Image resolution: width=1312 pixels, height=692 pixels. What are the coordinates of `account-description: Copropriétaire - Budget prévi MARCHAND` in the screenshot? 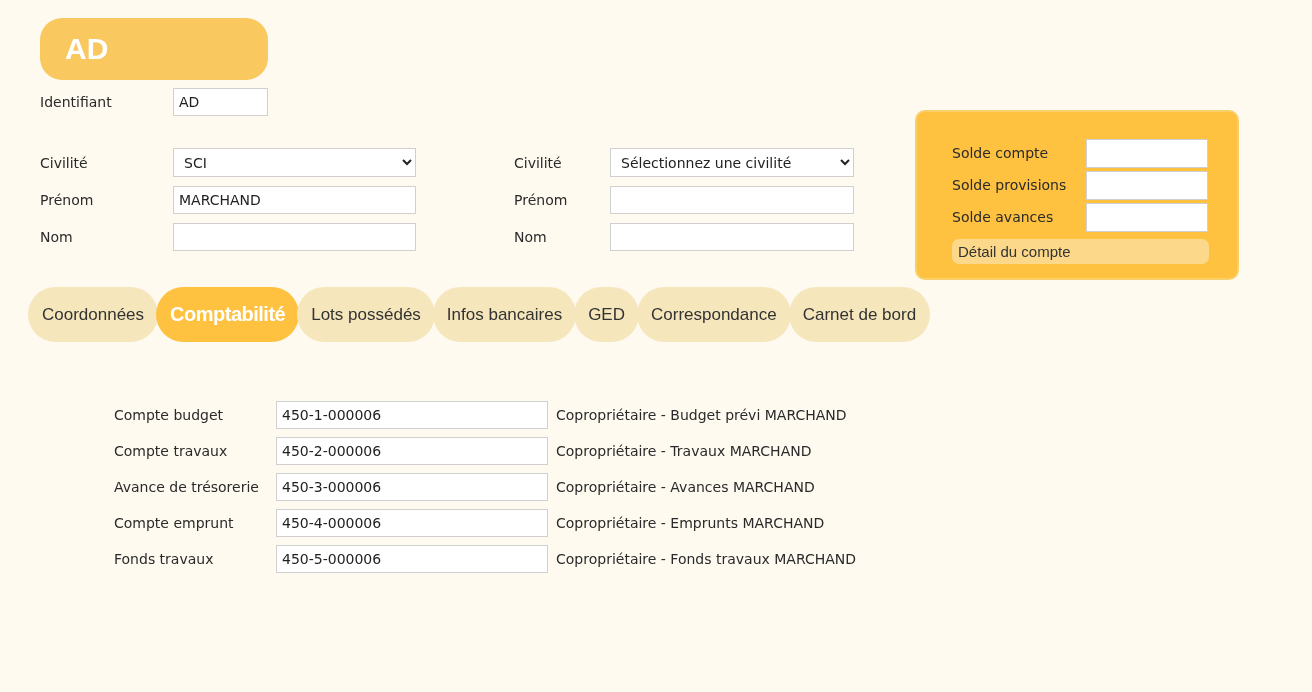 It's located at (701, 415).